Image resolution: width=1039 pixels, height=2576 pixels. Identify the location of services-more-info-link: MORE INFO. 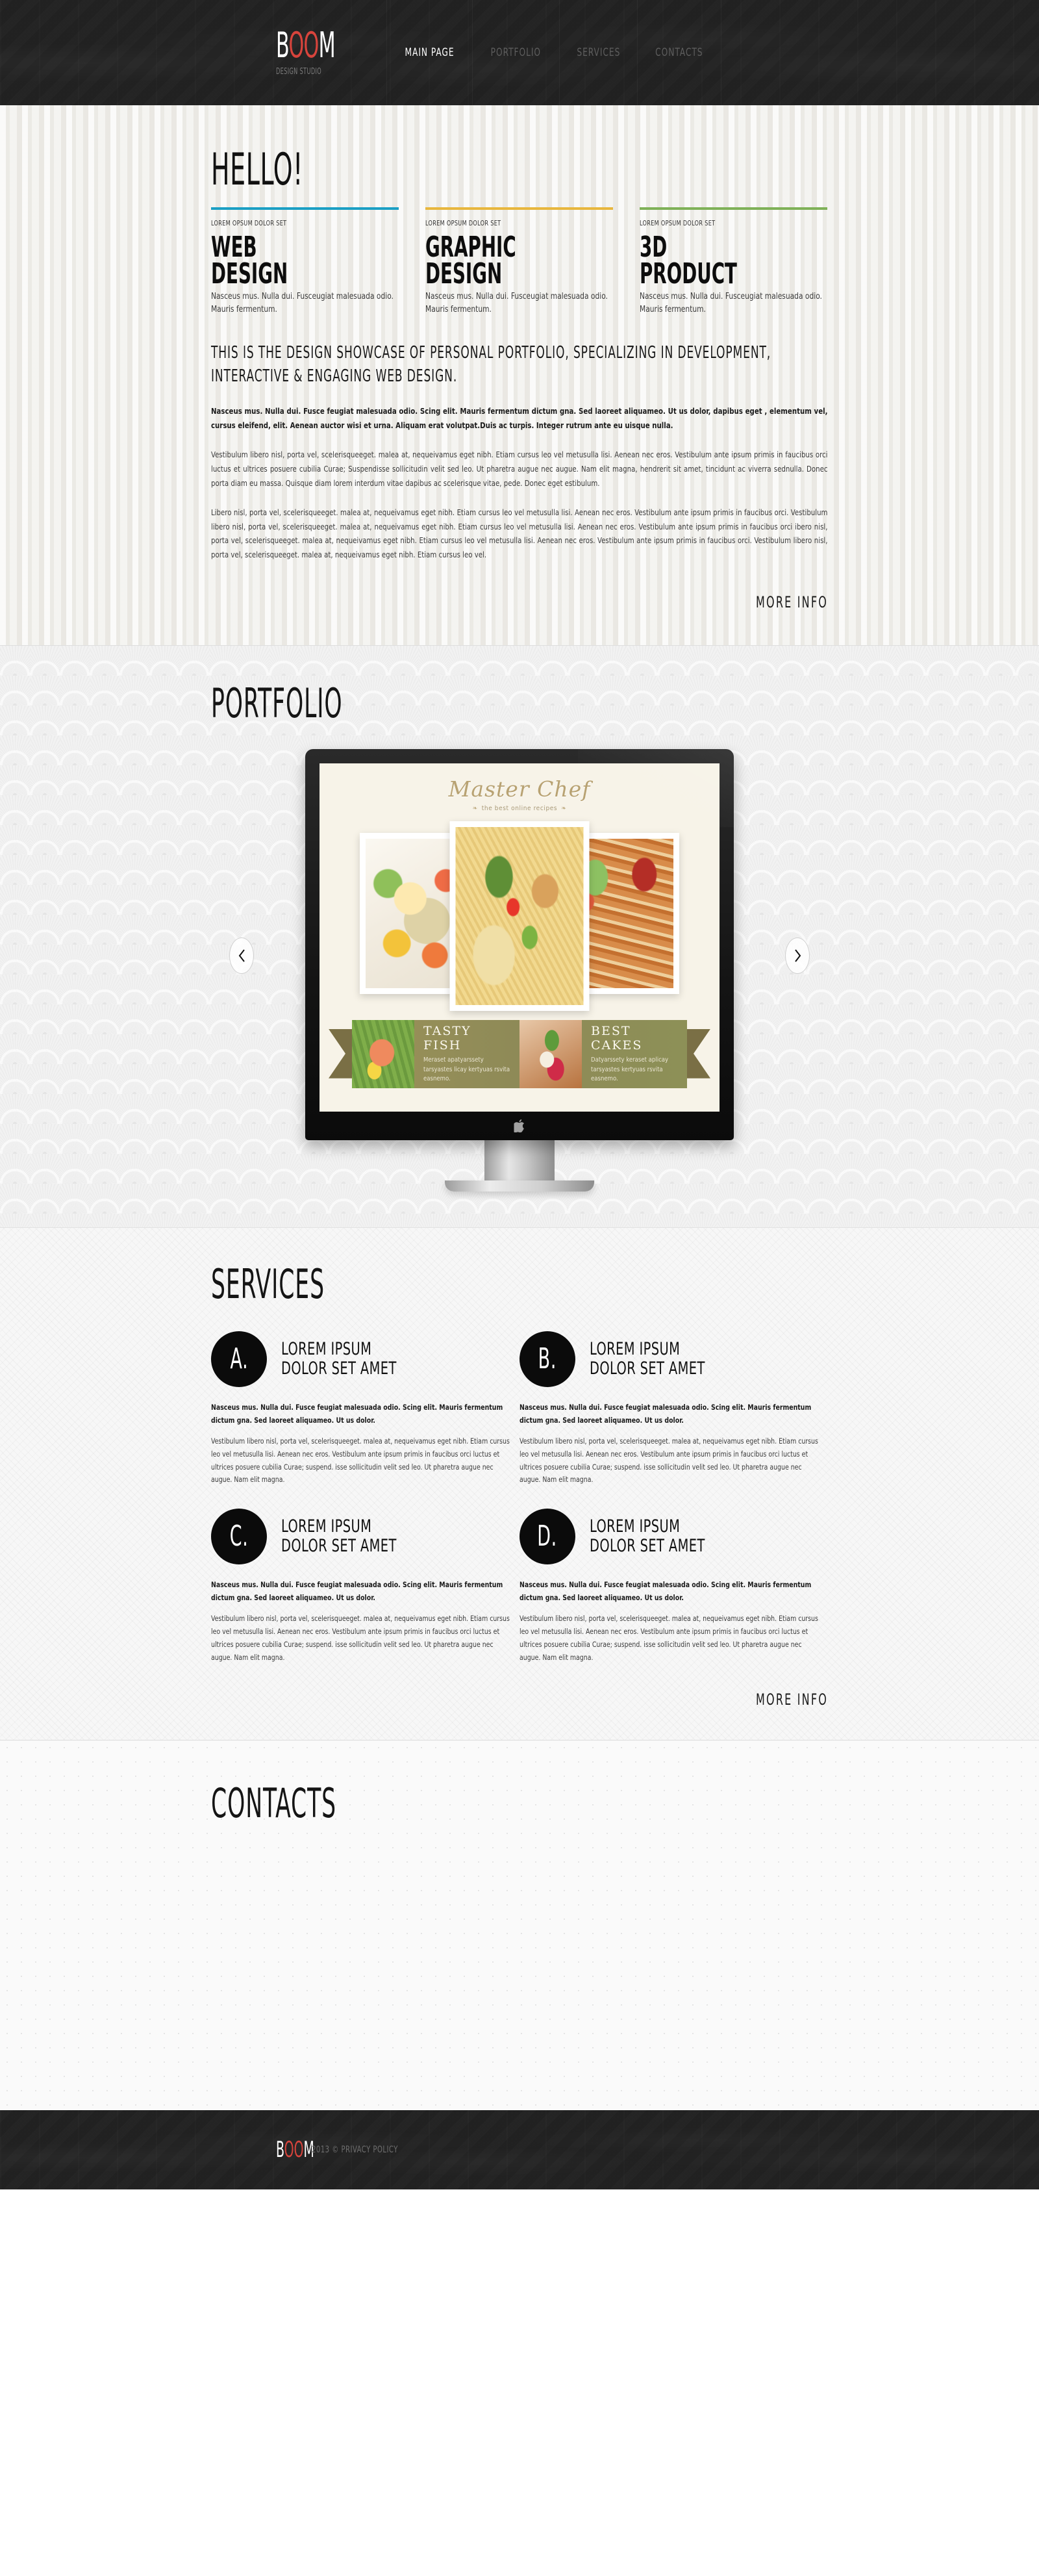
(519, 1699).